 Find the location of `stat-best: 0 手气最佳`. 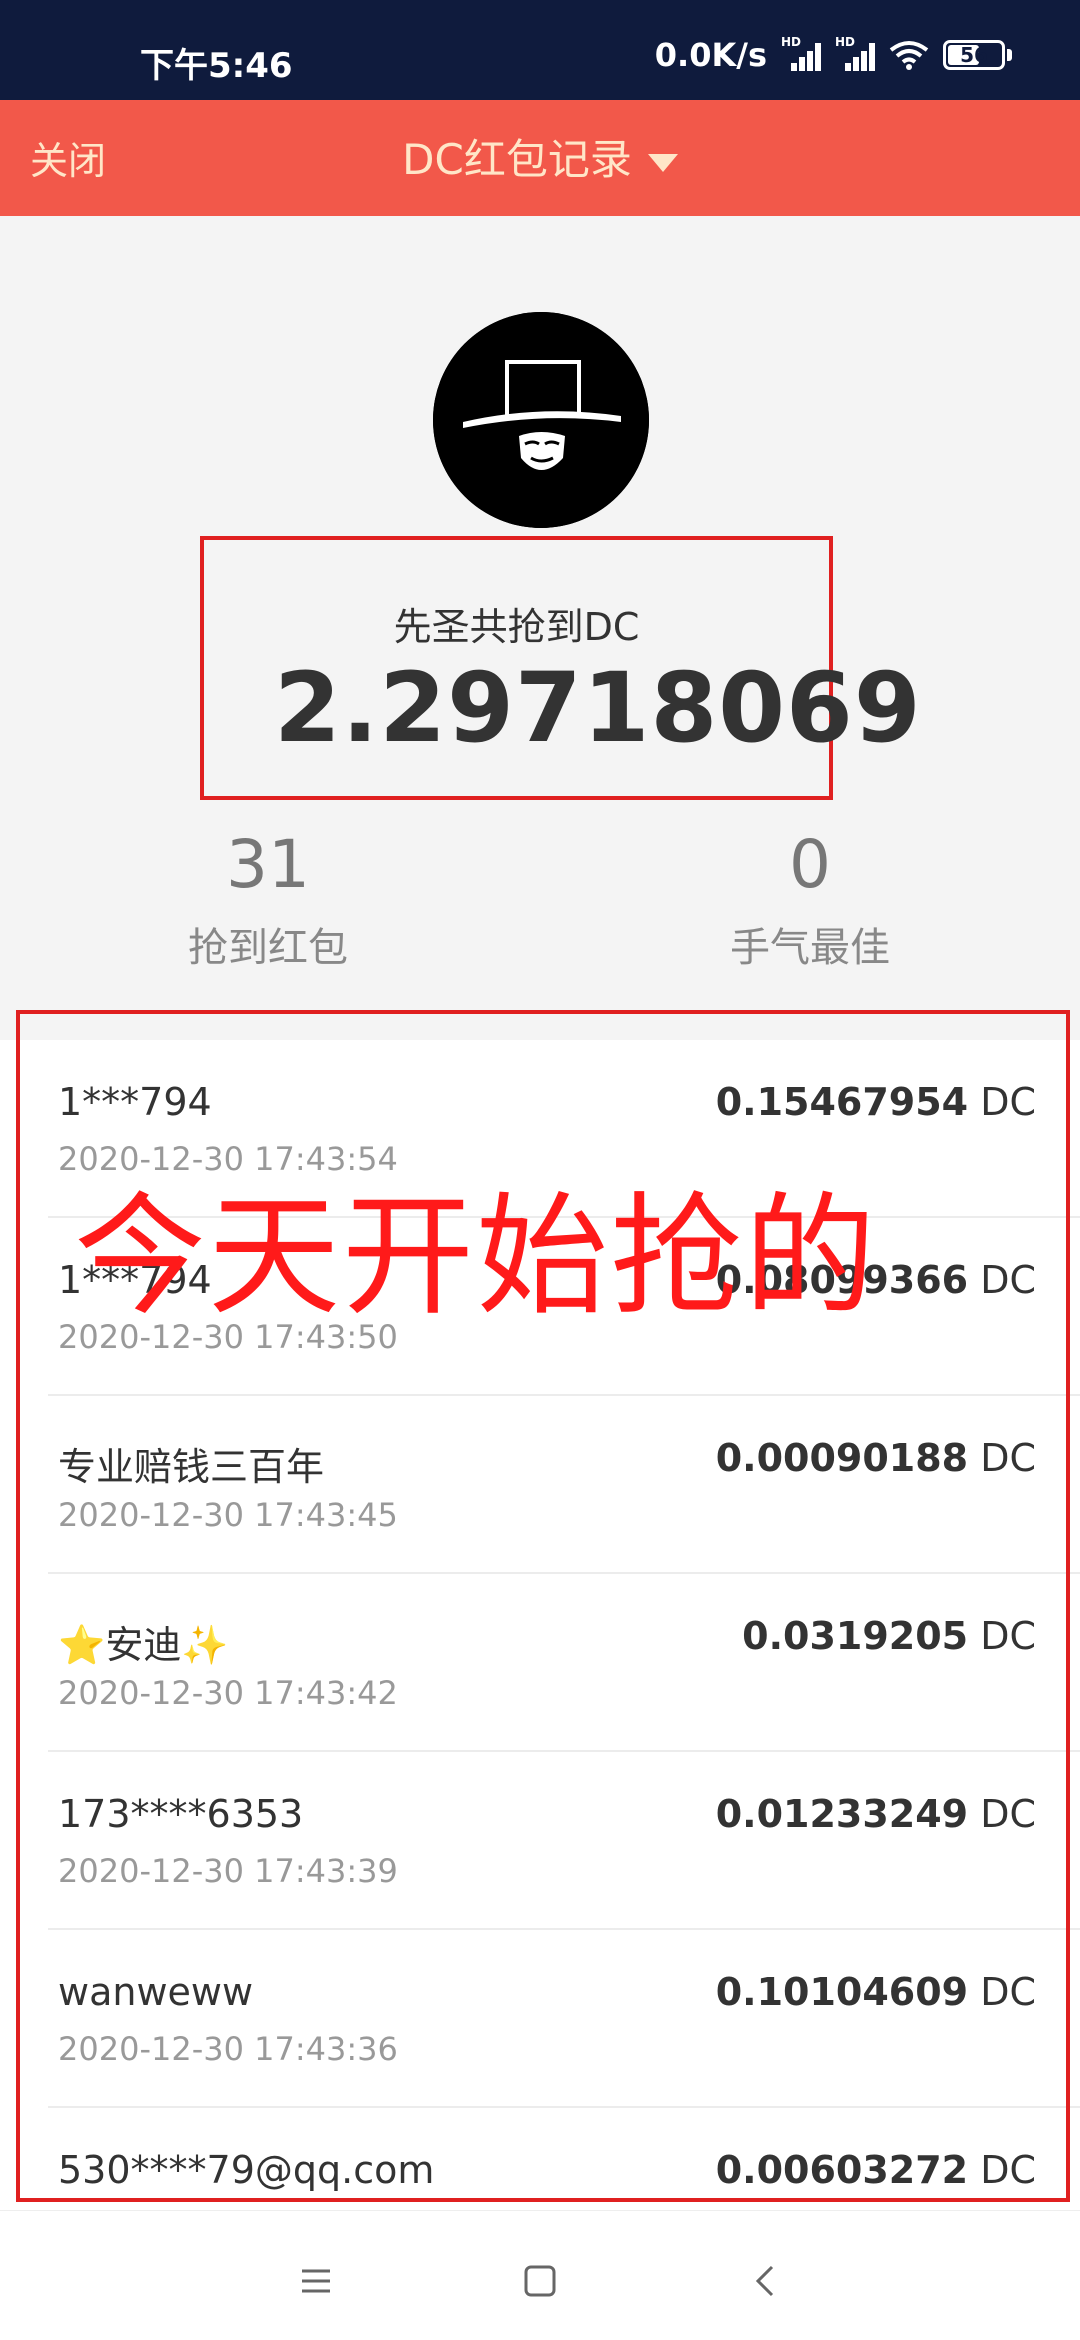

stat-best: 0 手气最佳 is located at coordinates (810, 899).